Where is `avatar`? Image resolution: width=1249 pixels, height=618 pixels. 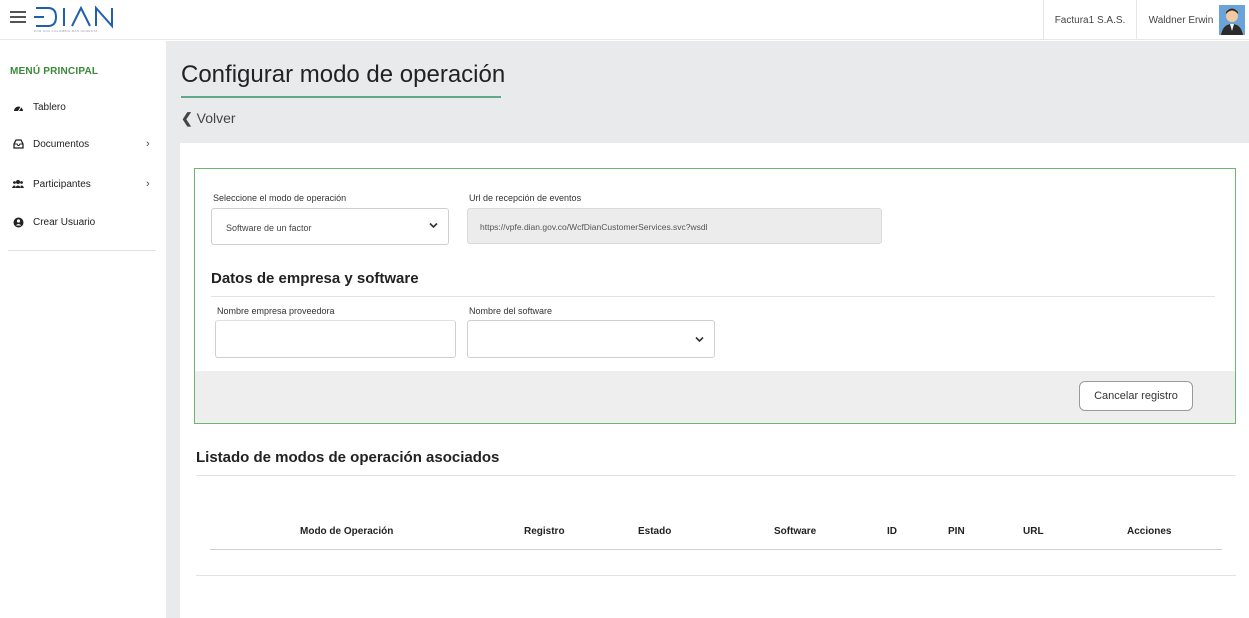
avatar is located at coordinates (1232, 20).